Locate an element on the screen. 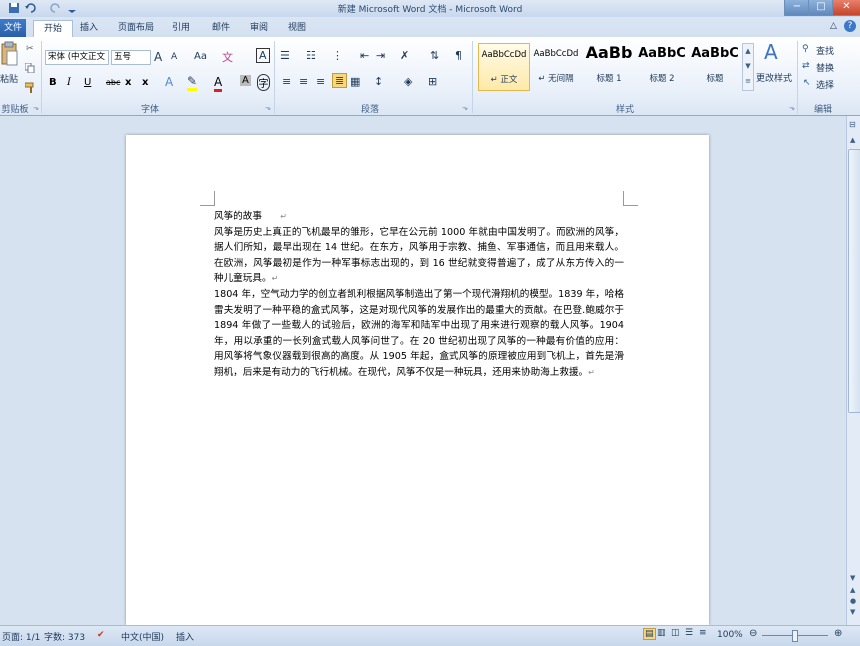 This screenshot has height=646, width=860. style-heading-1: AaBb 标题 1 is located at coordinates (609, 66).